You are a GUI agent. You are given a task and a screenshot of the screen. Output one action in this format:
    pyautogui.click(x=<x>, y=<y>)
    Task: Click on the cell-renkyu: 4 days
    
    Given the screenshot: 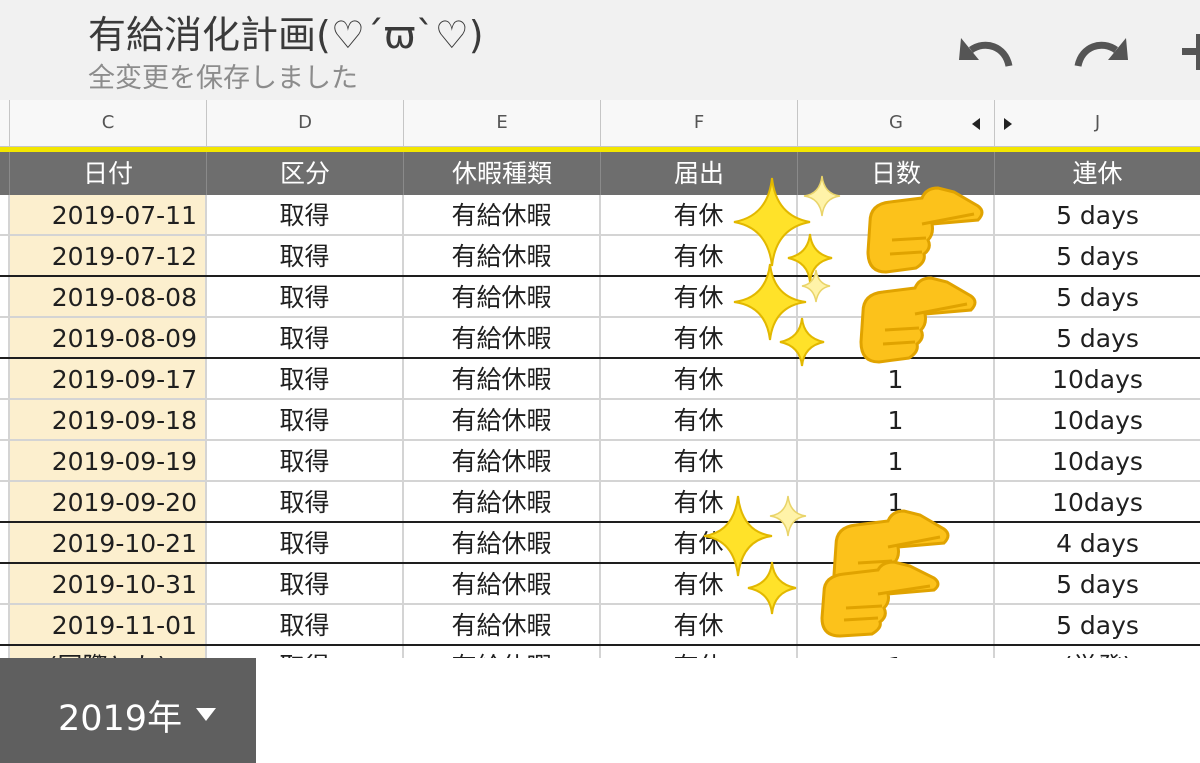 What is the action you would take?
    pyautogui.click(x=1097, y=542)
    